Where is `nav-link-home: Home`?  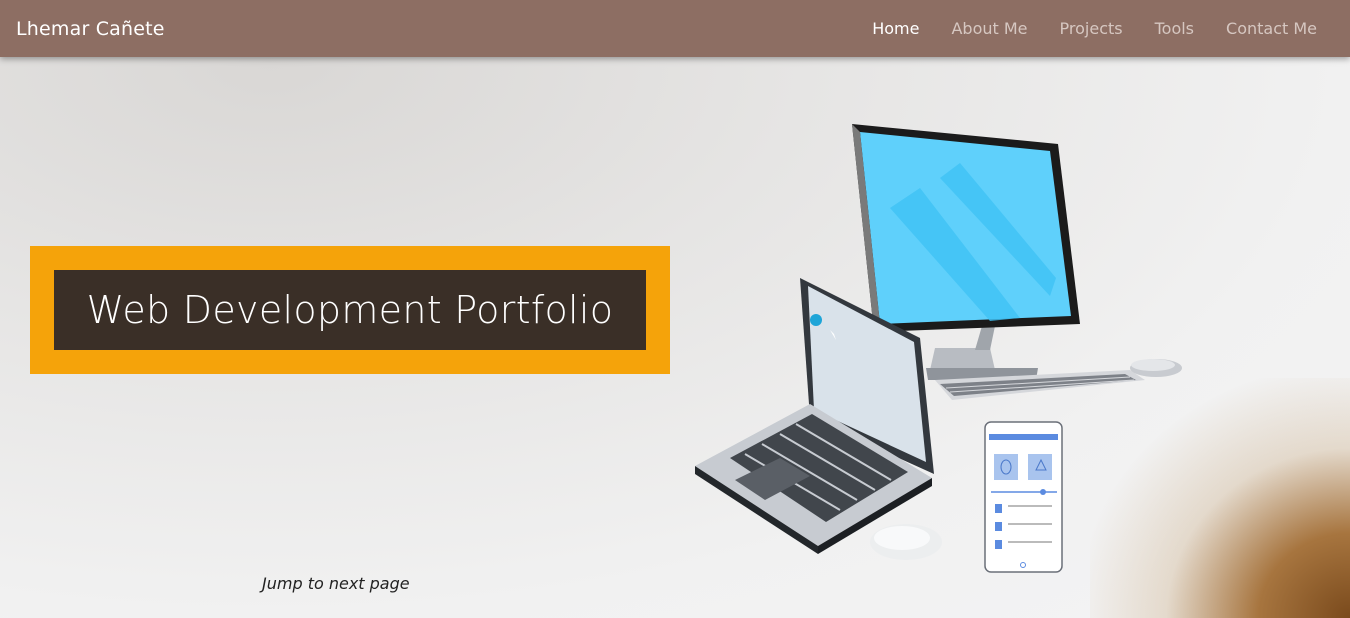 nav-link-home: Home is located at coordinates (895, 28).